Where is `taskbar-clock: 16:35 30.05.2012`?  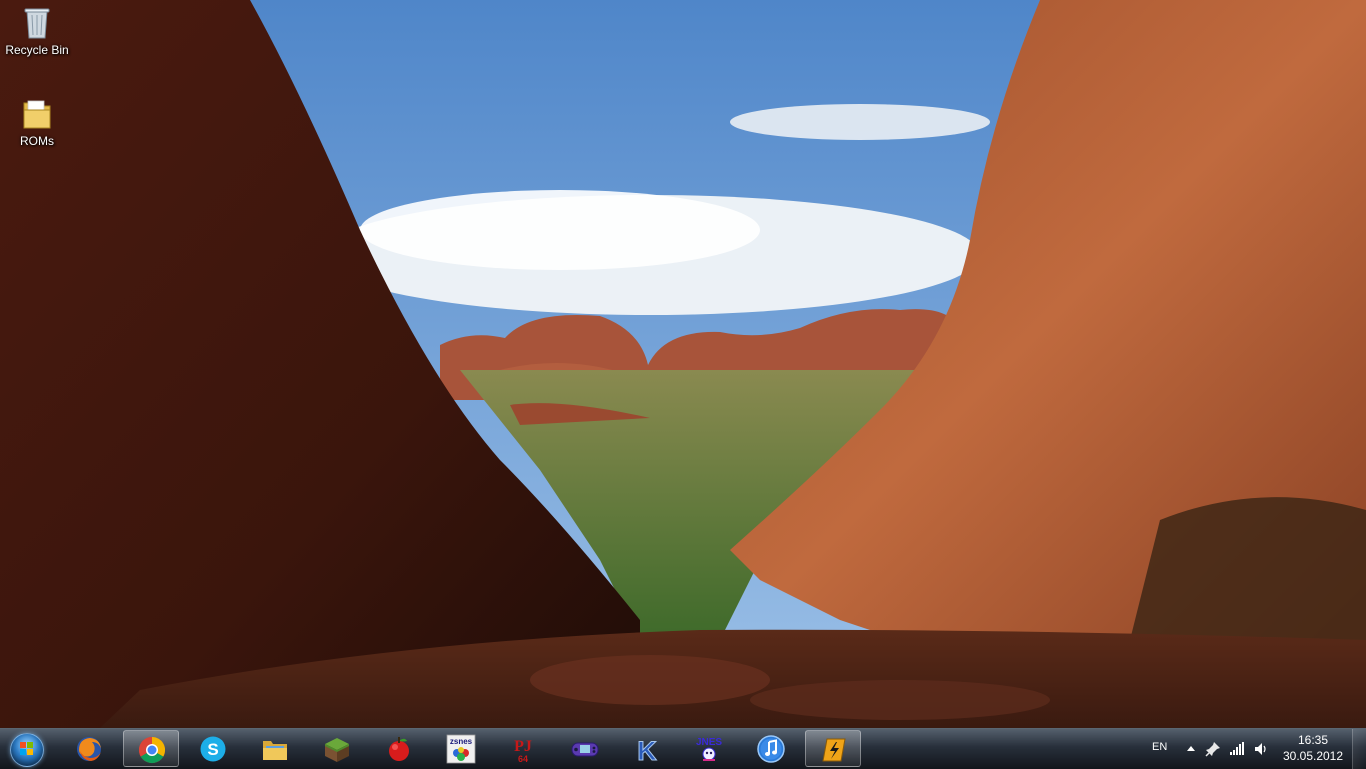 taskbar-clock: 16:35 30.05.2012 is located at coordinates (1313, 748).